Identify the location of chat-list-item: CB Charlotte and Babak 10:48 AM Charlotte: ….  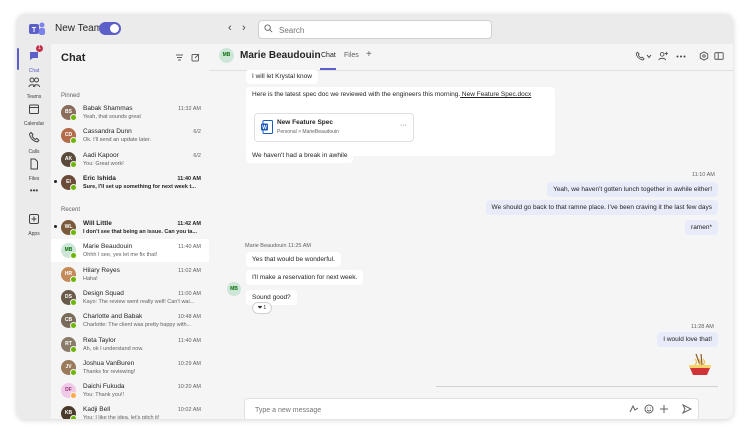
(130, 320).